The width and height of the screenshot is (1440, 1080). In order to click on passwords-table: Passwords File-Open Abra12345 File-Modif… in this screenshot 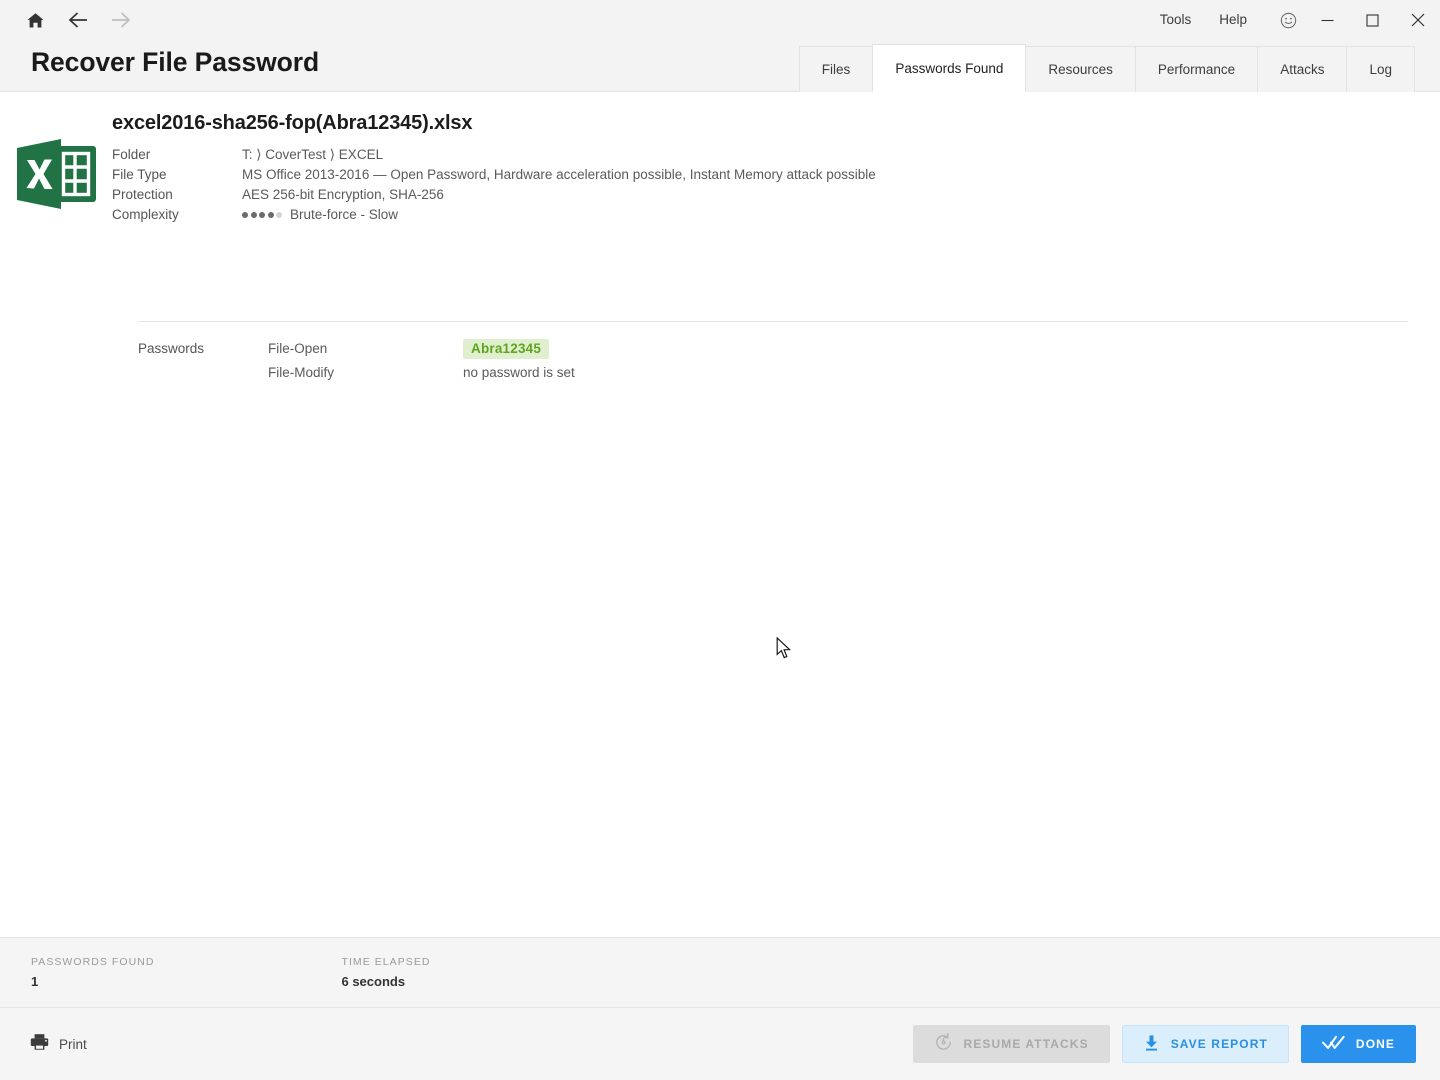, I will do `click(356, 361)`.